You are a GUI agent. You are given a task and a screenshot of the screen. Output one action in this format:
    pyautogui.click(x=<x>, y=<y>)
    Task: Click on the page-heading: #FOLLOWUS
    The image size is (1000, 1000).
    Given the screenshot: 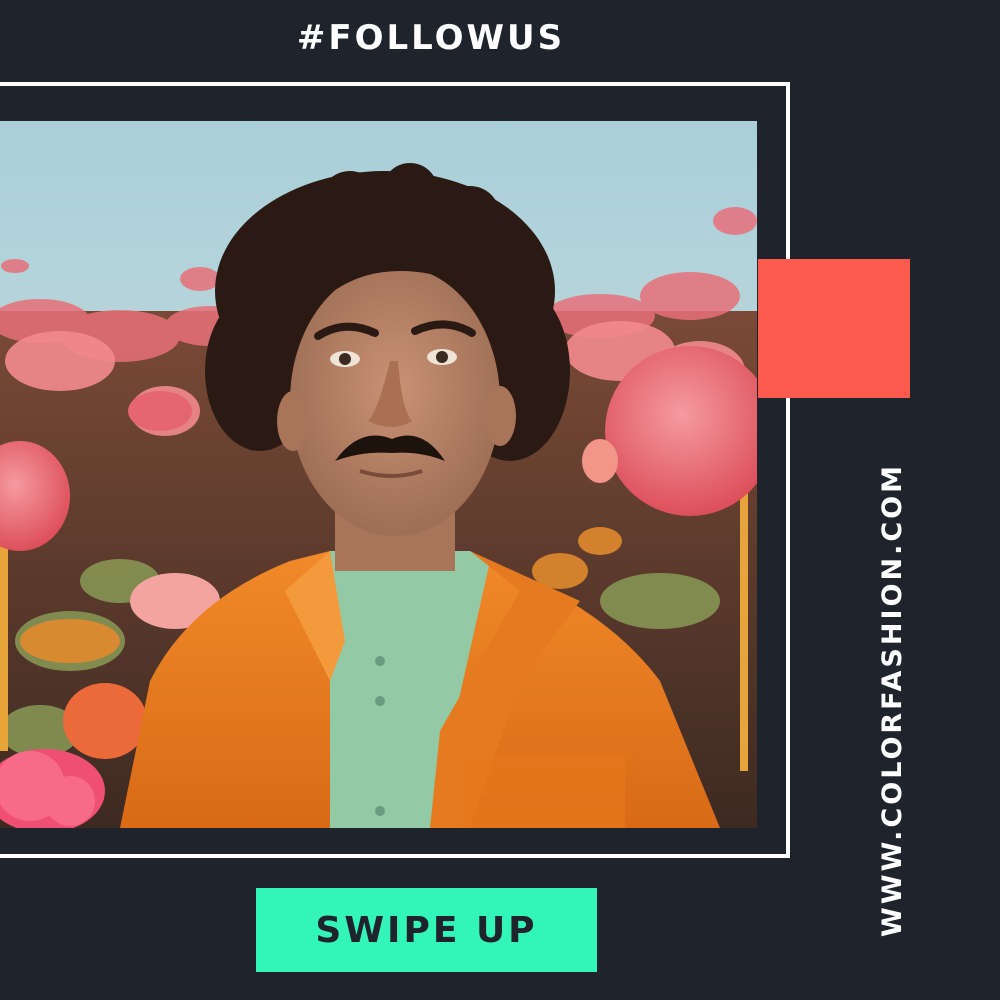 What is the action you would take?
    pyautogui.click(x=431, y=38)
    